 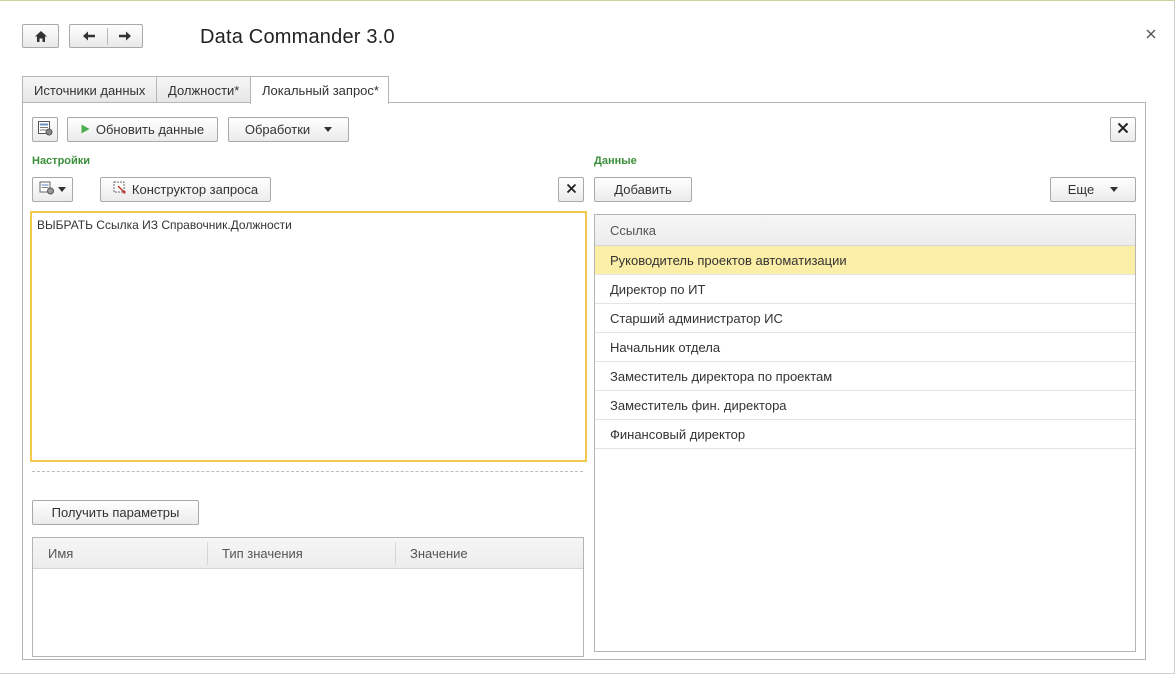 I want to click on column-header-label: Значение, so click(x=439, y=553).